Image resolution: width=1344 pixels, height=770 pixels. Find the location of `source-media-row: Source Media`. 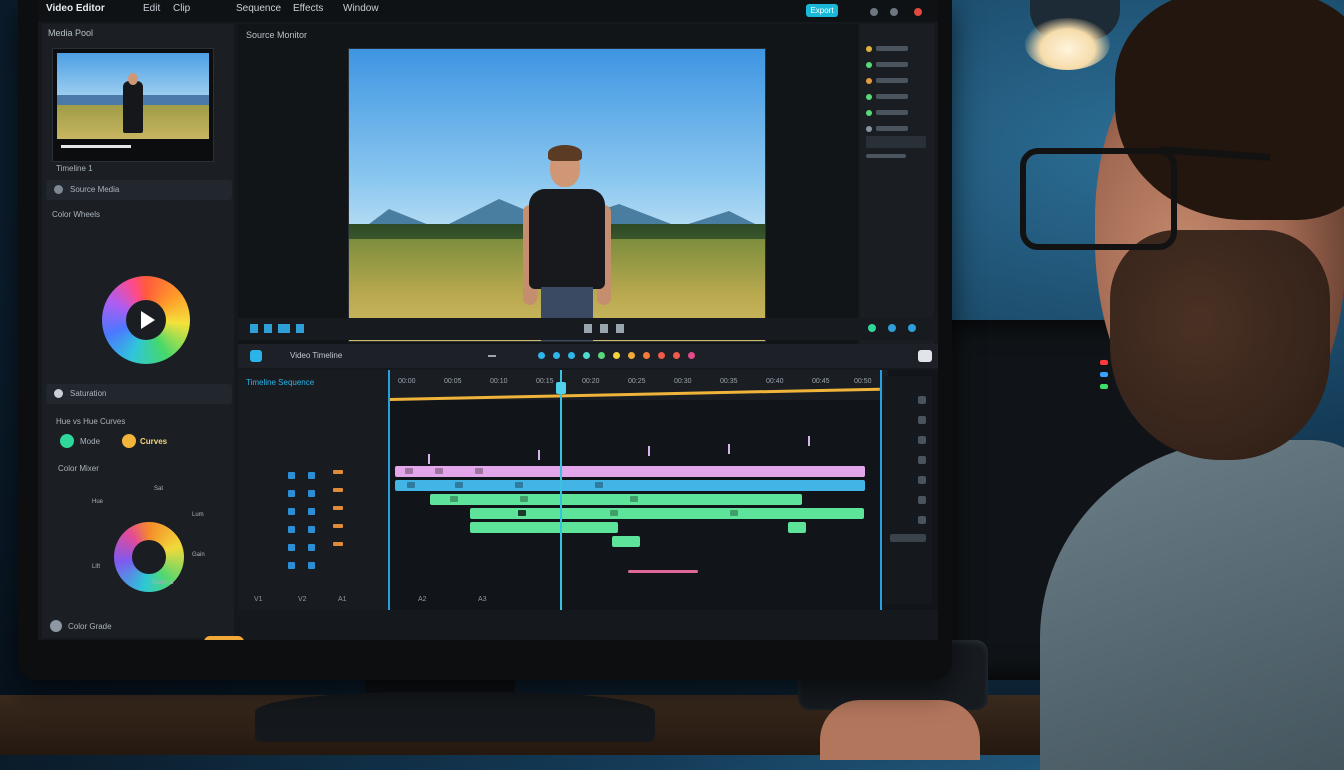

source-media-row: Source Media is located at coordinates (139, 190).